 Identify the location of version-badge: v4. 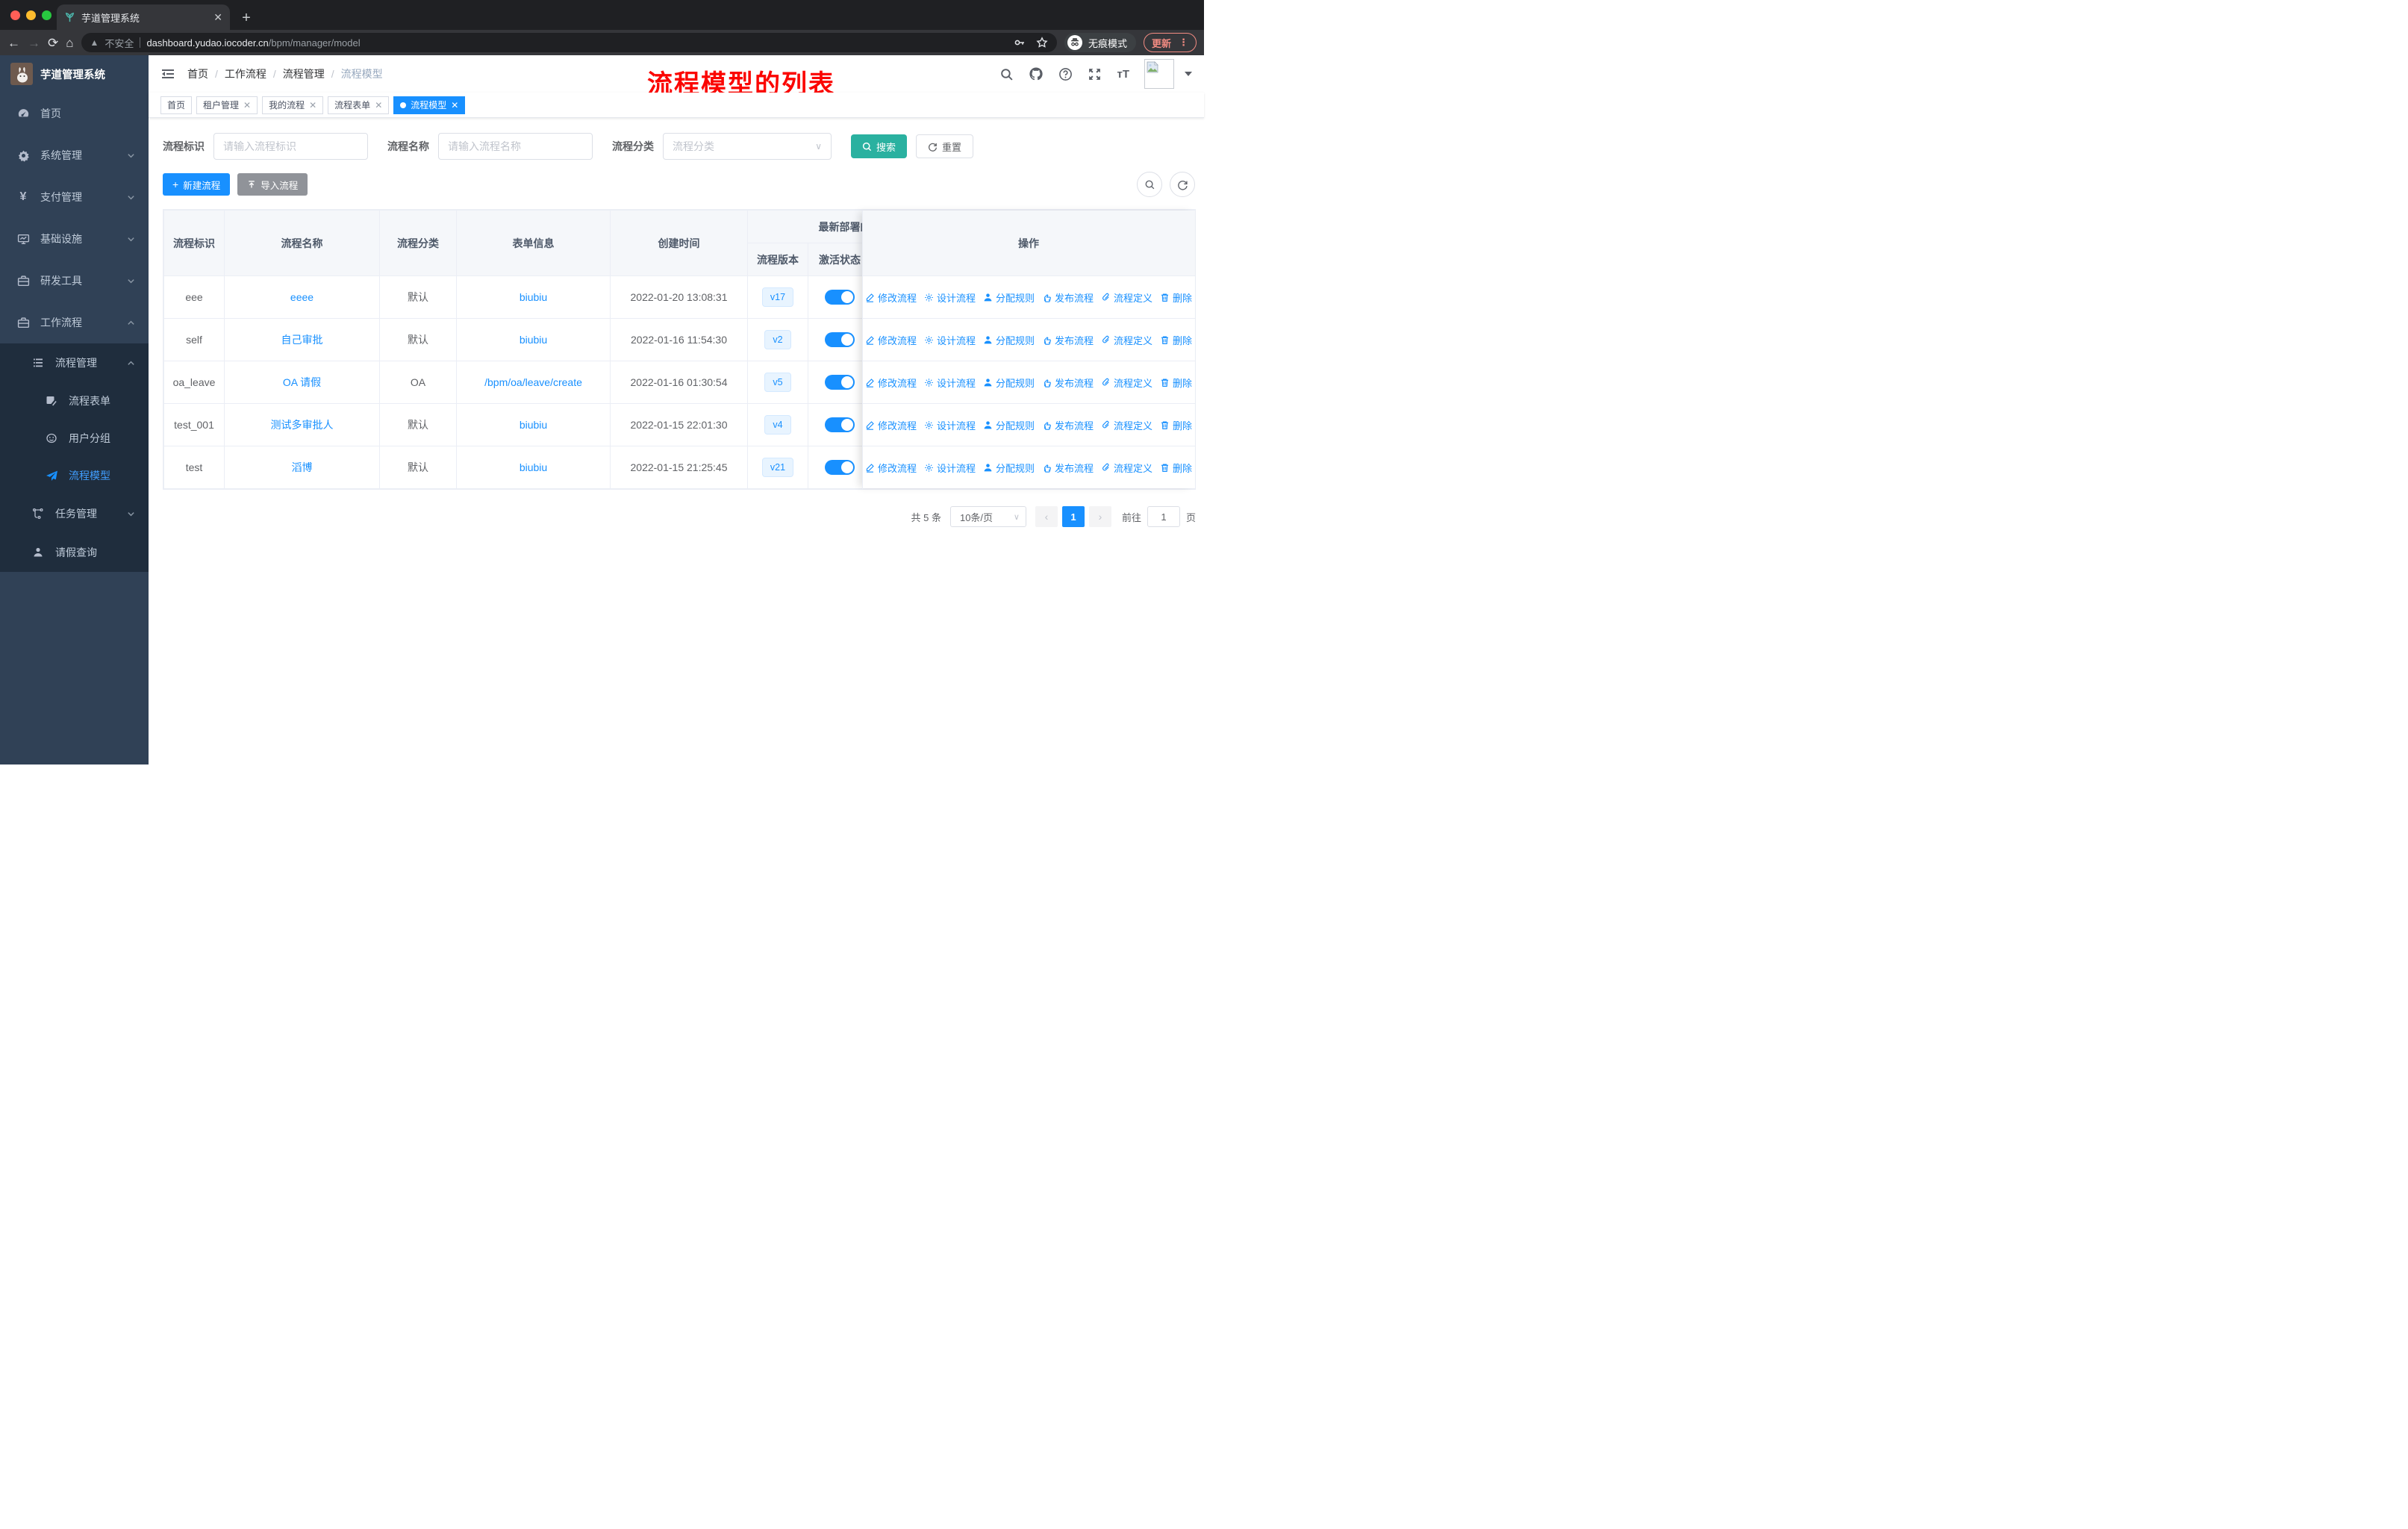
(777, 425).